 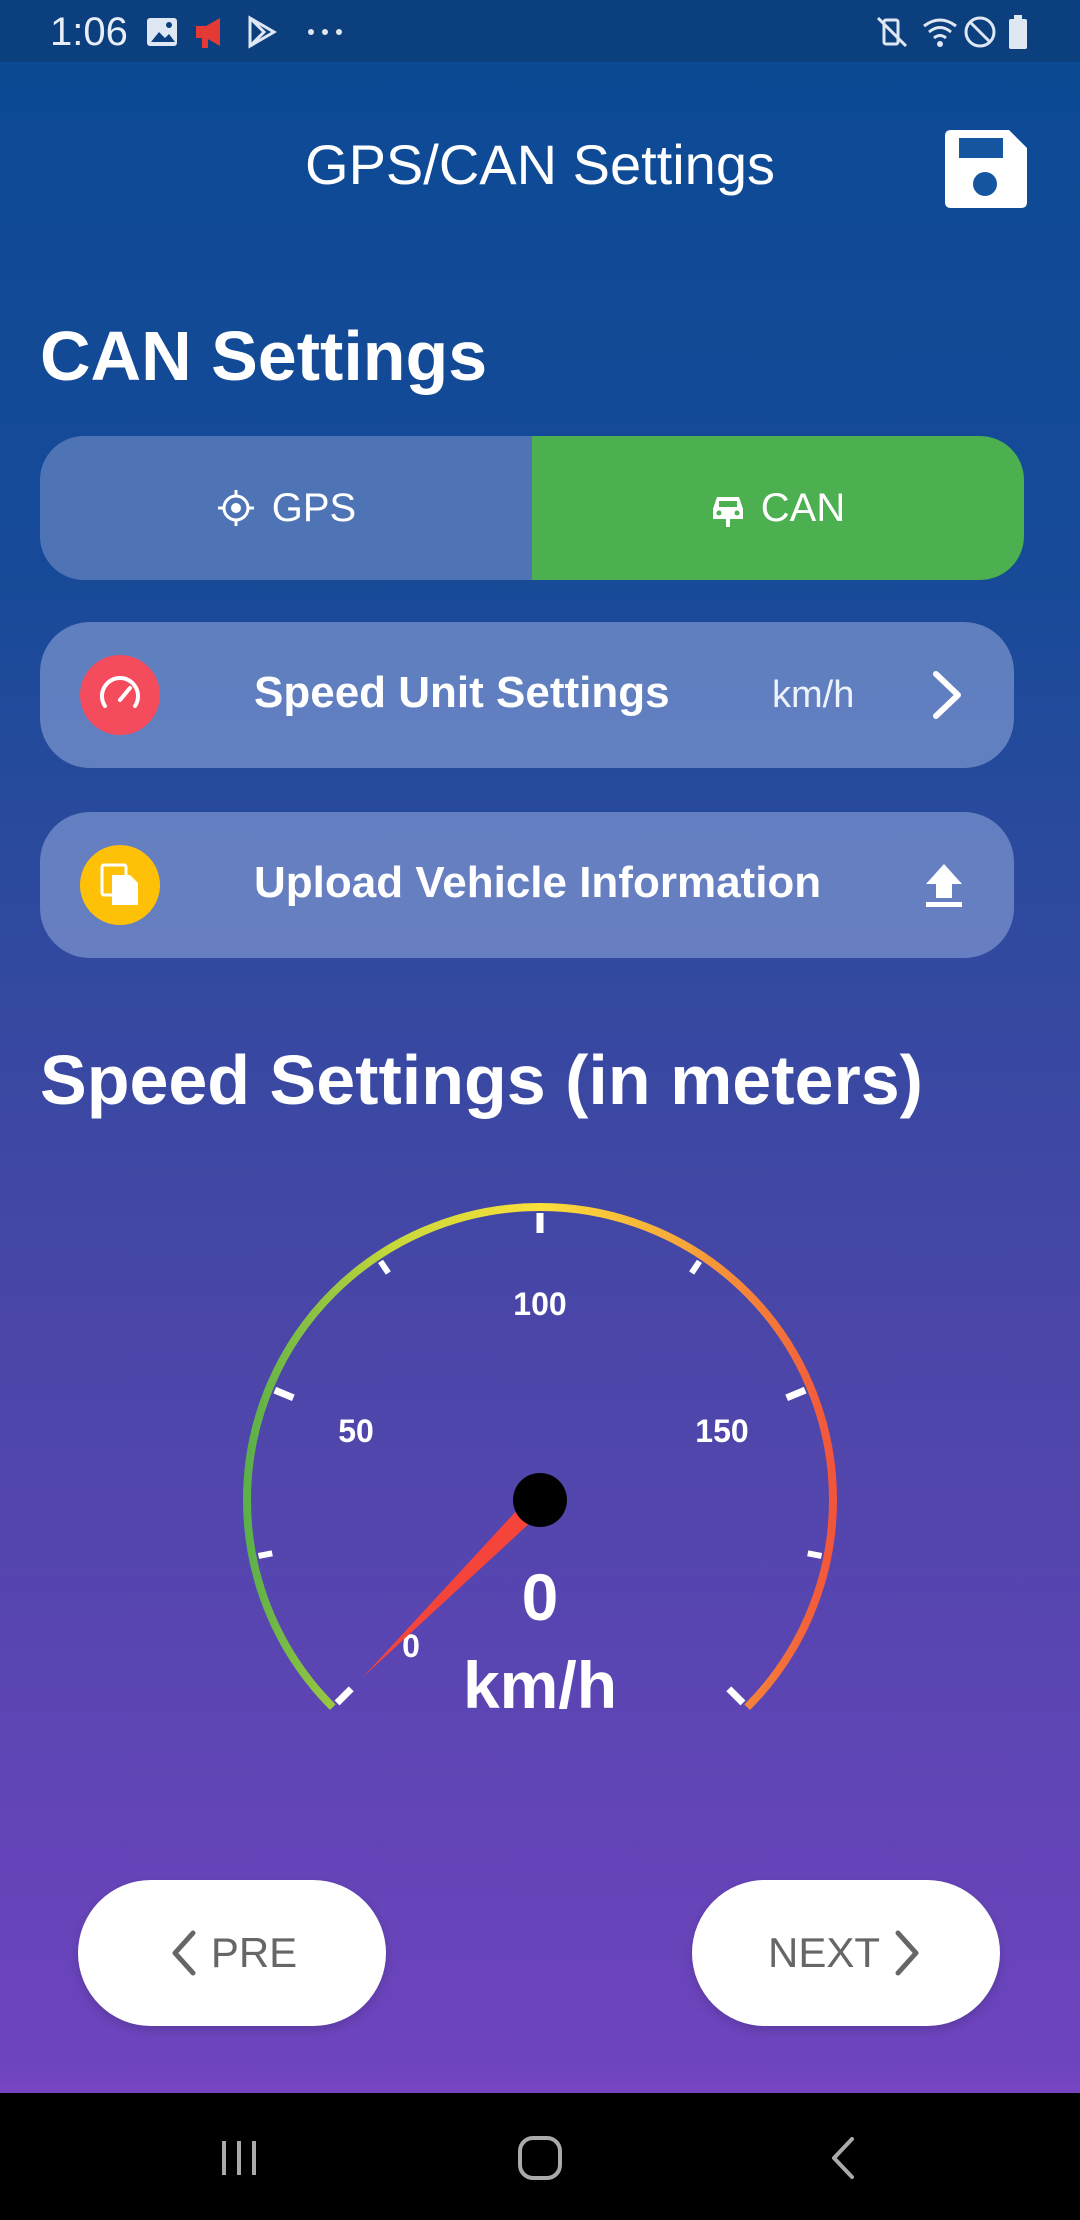 What do you see at coordinates (944, 885) in the screenshot?
I see `upload-icon` at bounding box center [944, 885].